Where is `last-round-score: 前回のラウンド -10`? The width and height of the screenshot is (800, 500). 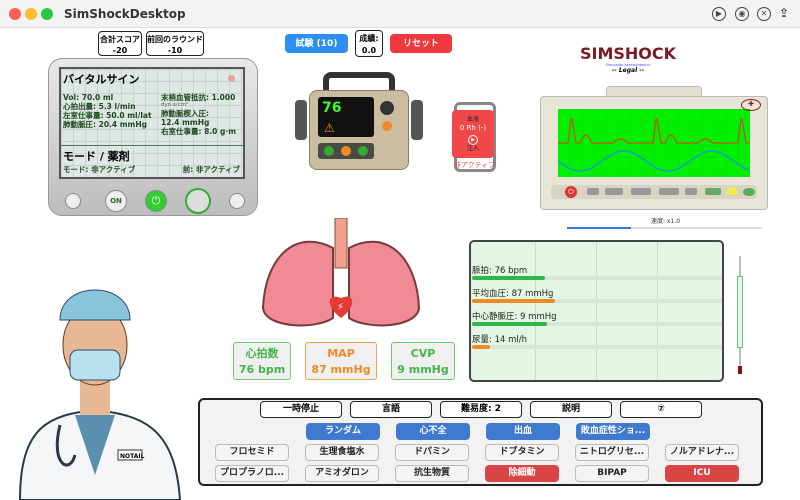 last-round-score: 前回のラウンド -10 is located at coordinates (175, 43).